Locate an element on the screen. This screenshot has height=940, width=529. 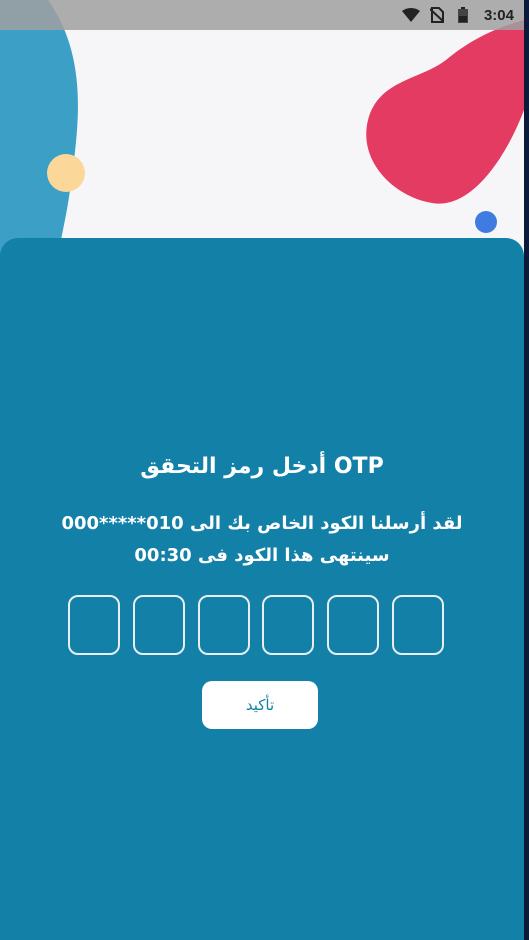
no-sim-icon is located at coordinates (437, 15).